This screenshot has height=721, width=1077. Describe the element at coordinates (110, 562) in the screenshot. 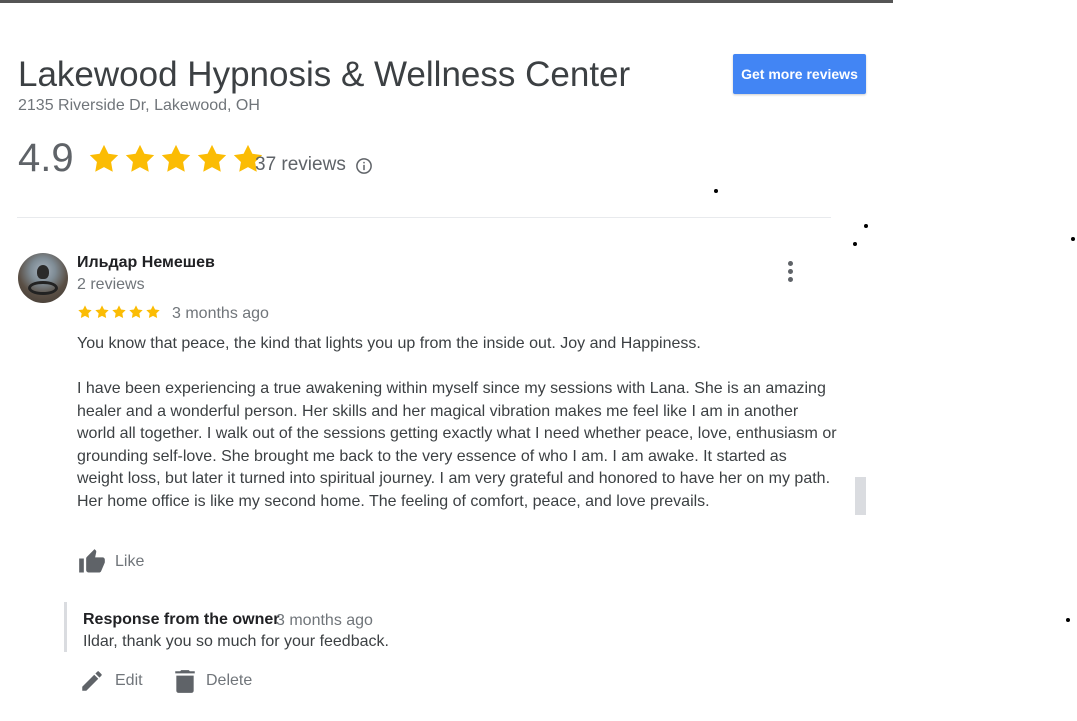

I see `like-button: Like` at that location.